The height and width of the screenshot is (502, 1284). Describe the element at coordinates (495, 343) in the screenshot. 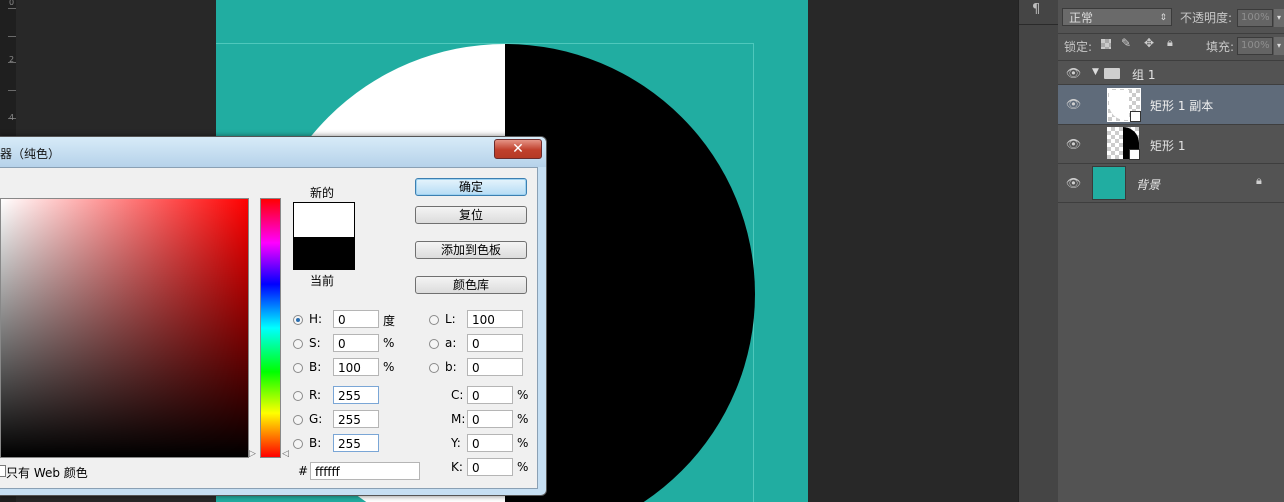

I see `a-input: 0` at that location.